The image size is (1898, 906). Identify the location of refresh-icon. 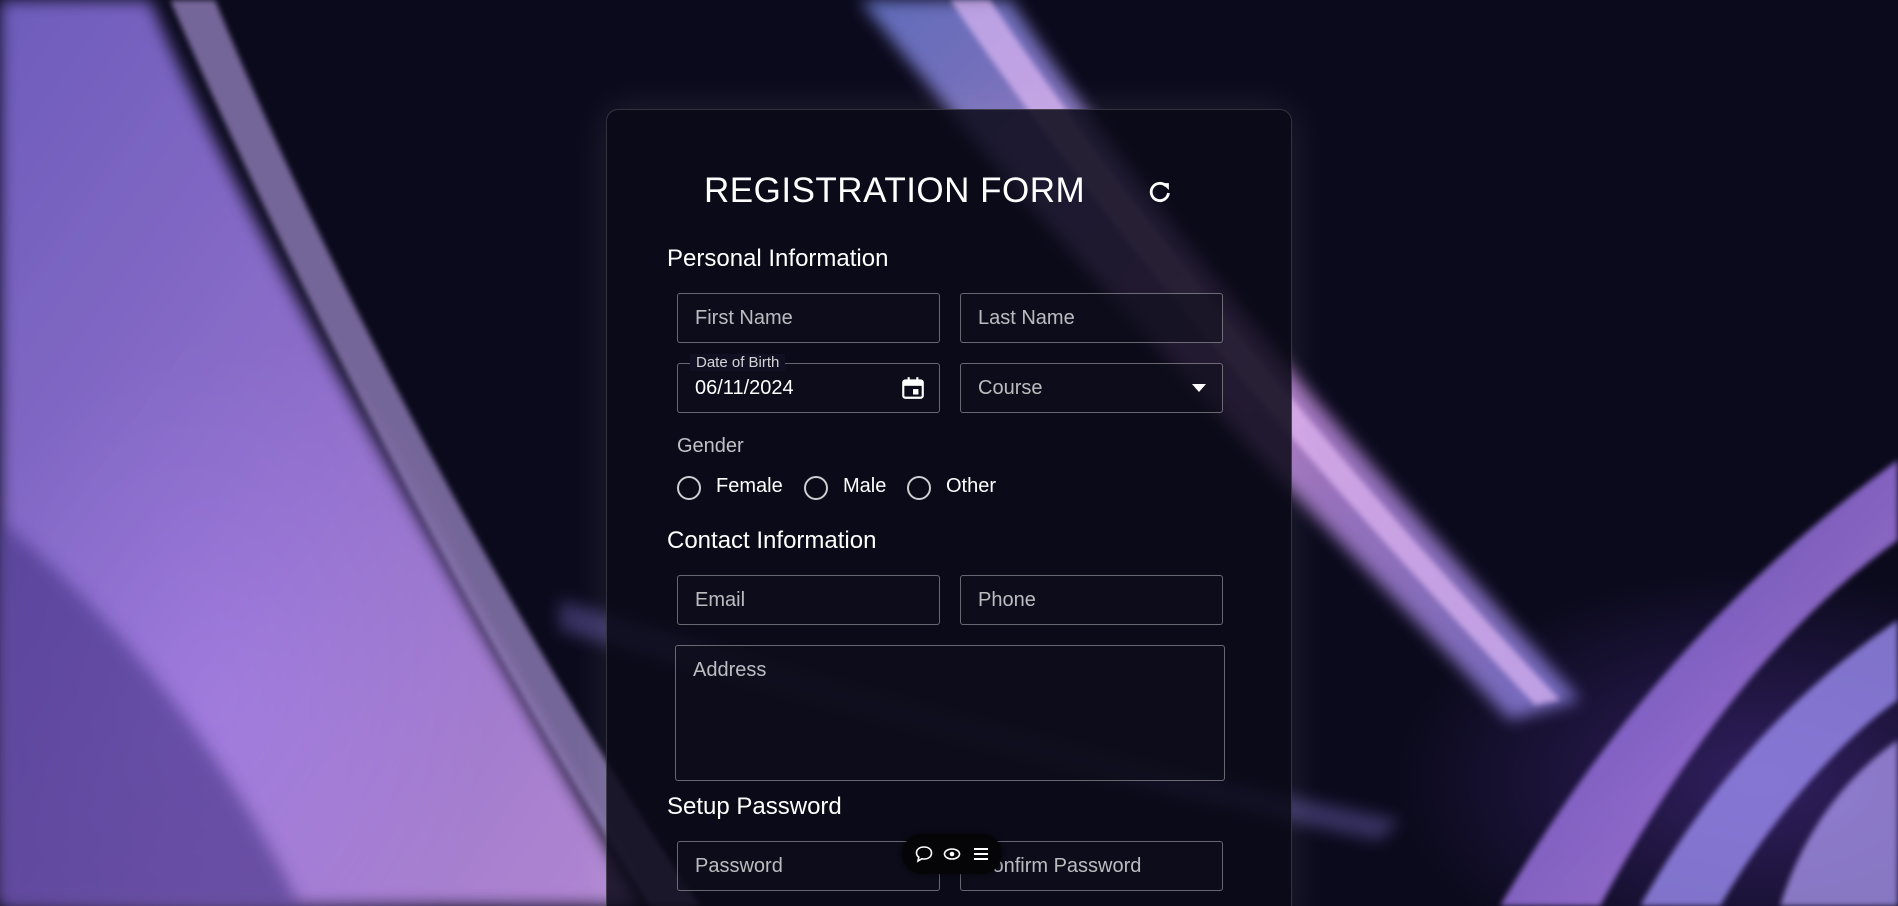
(1160, 192).